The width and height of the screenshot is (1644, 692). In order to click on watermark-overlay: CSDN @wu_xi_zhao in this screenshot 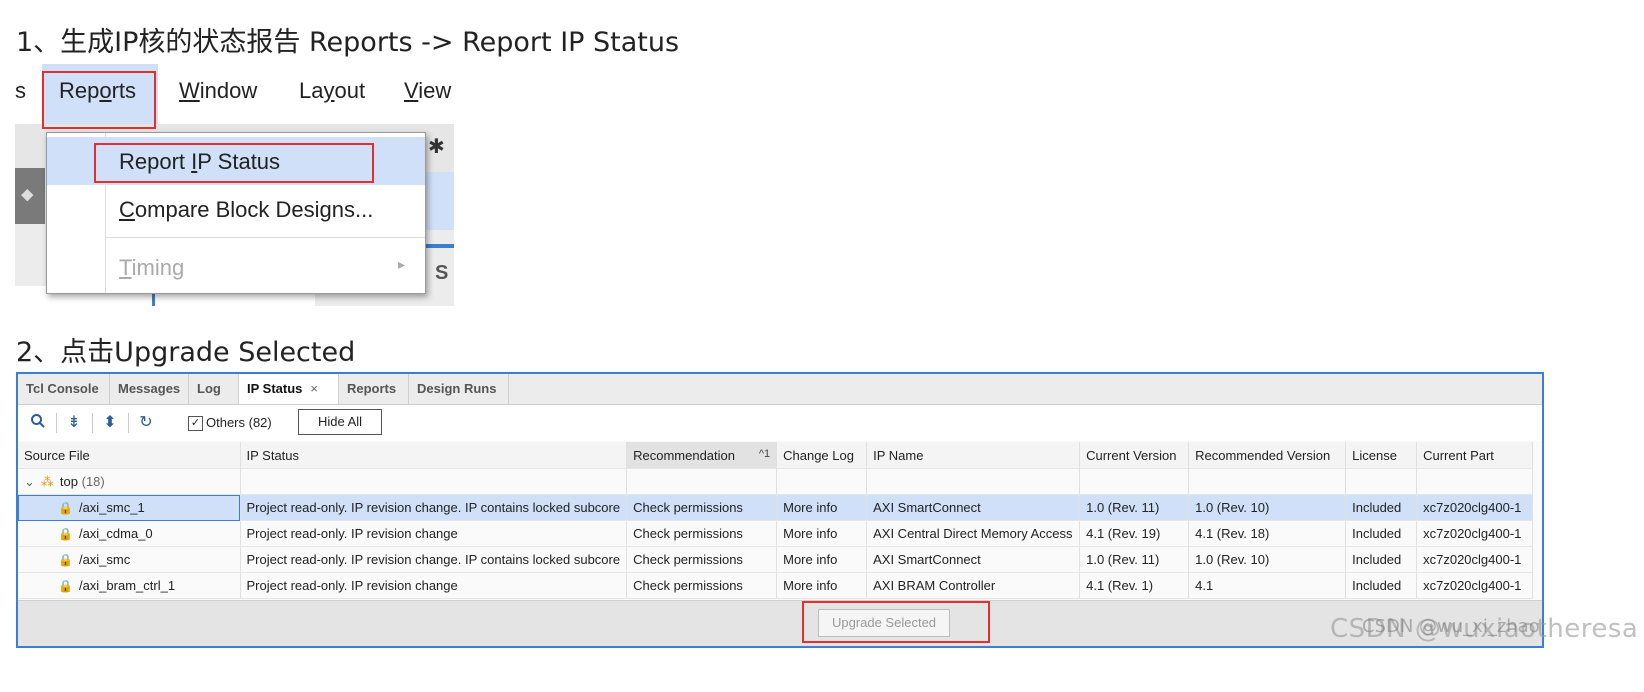, I will do `click(1451, 626)`.